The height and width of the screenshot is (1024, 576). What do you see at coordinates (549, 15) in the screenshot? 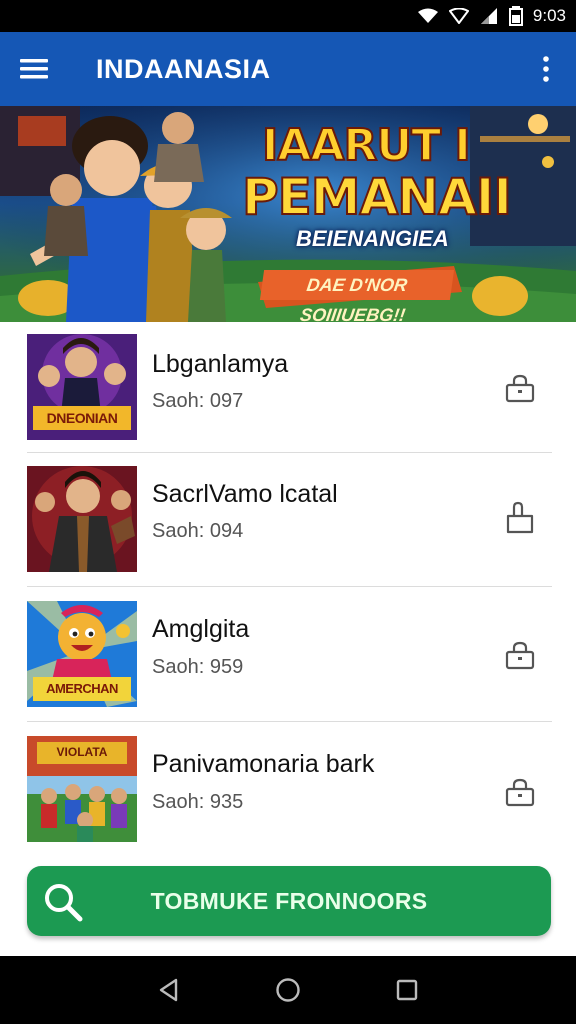
I see `status-time: 9:03` at bounding box center [549, 15].